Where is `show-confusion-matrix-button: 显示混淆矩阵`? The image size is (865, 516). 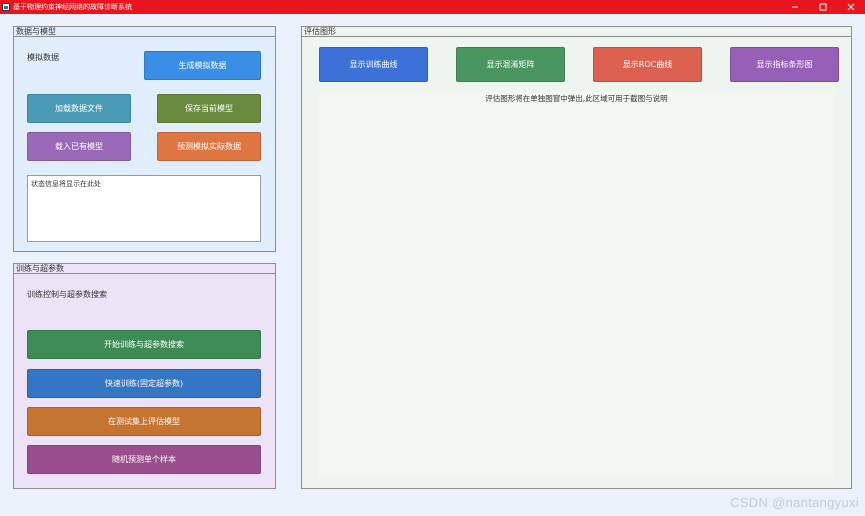
show-confusion-matrix-button: 显示混淆矩阵 is located at coordinates (510, 64).